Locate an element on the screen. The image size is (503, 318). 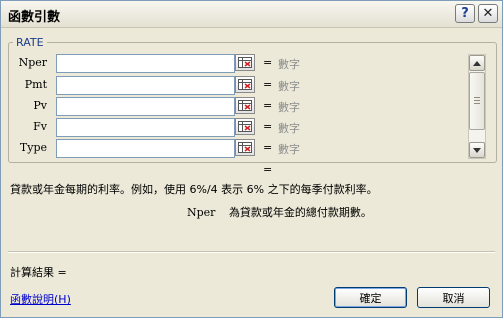
chevron-up-icon is located at coordinates (477, 63).